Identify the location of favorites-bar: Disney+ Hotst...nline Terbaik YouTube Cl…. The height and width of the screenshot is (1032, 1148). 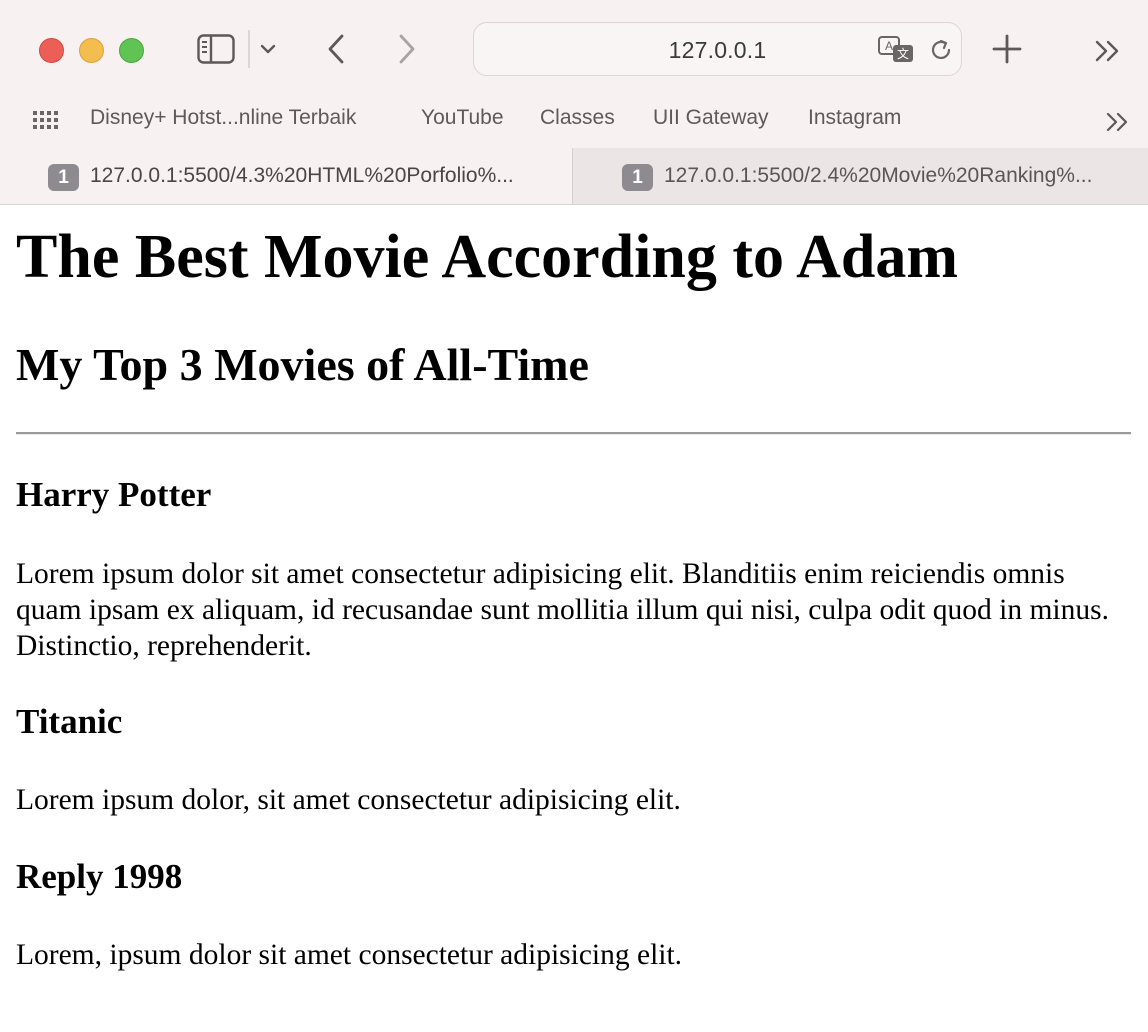
(574, 123).